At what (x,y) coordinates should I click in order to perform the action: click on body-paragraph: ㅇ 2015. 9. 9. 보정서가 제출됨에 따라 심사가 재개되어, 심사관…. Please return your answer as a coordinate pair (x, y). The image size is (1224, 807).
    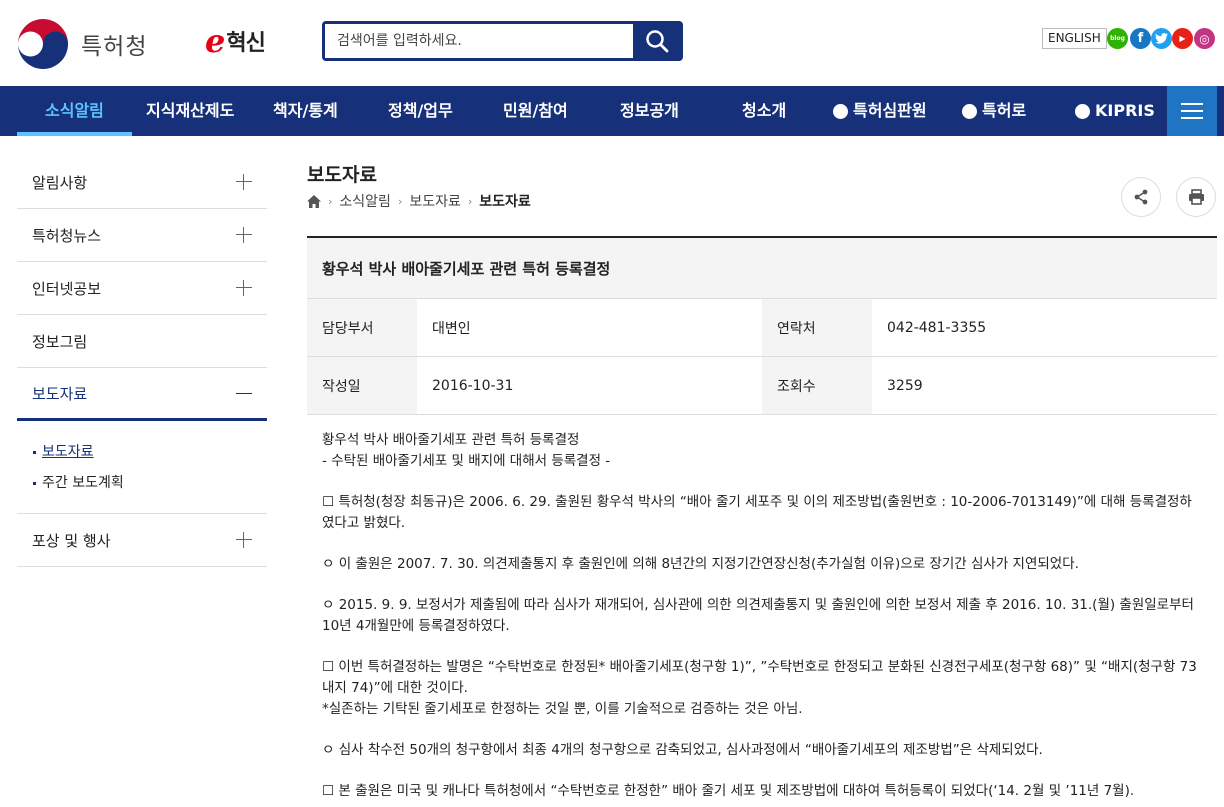
    Looking at the image, I should click on (758, 615).